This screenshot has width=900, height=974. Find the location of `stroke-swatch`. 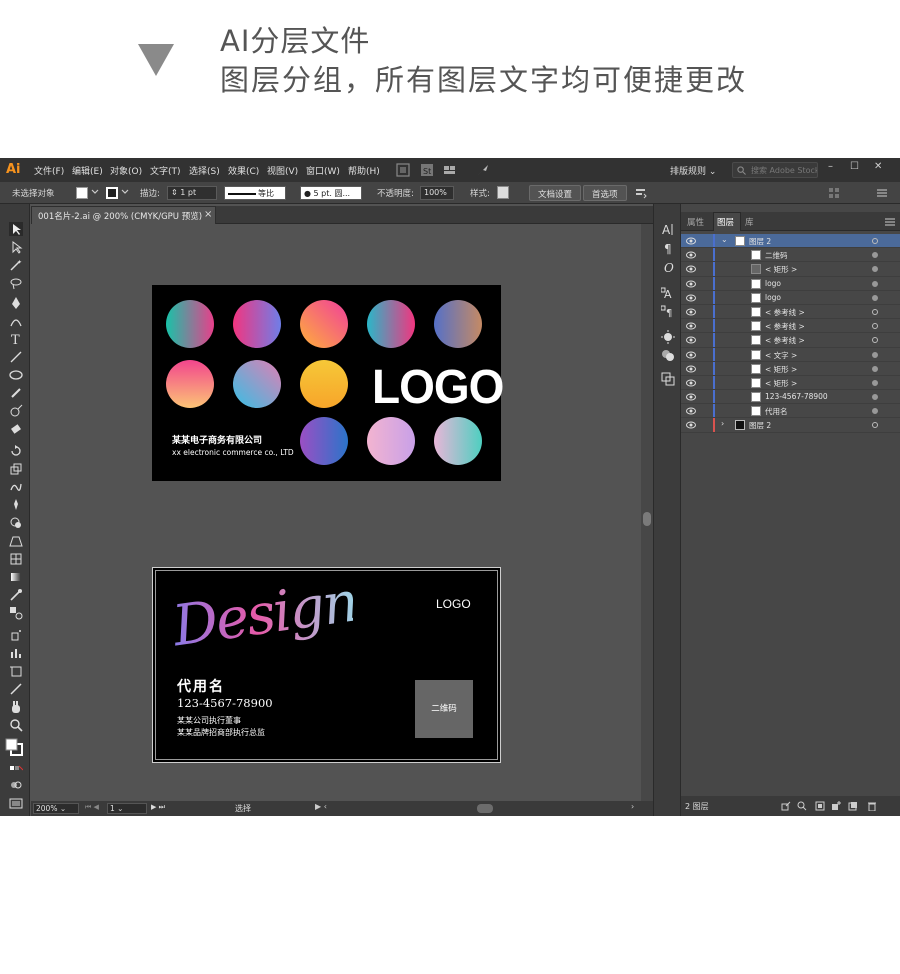

stroke-swatch is located at coordinates (112, 193).